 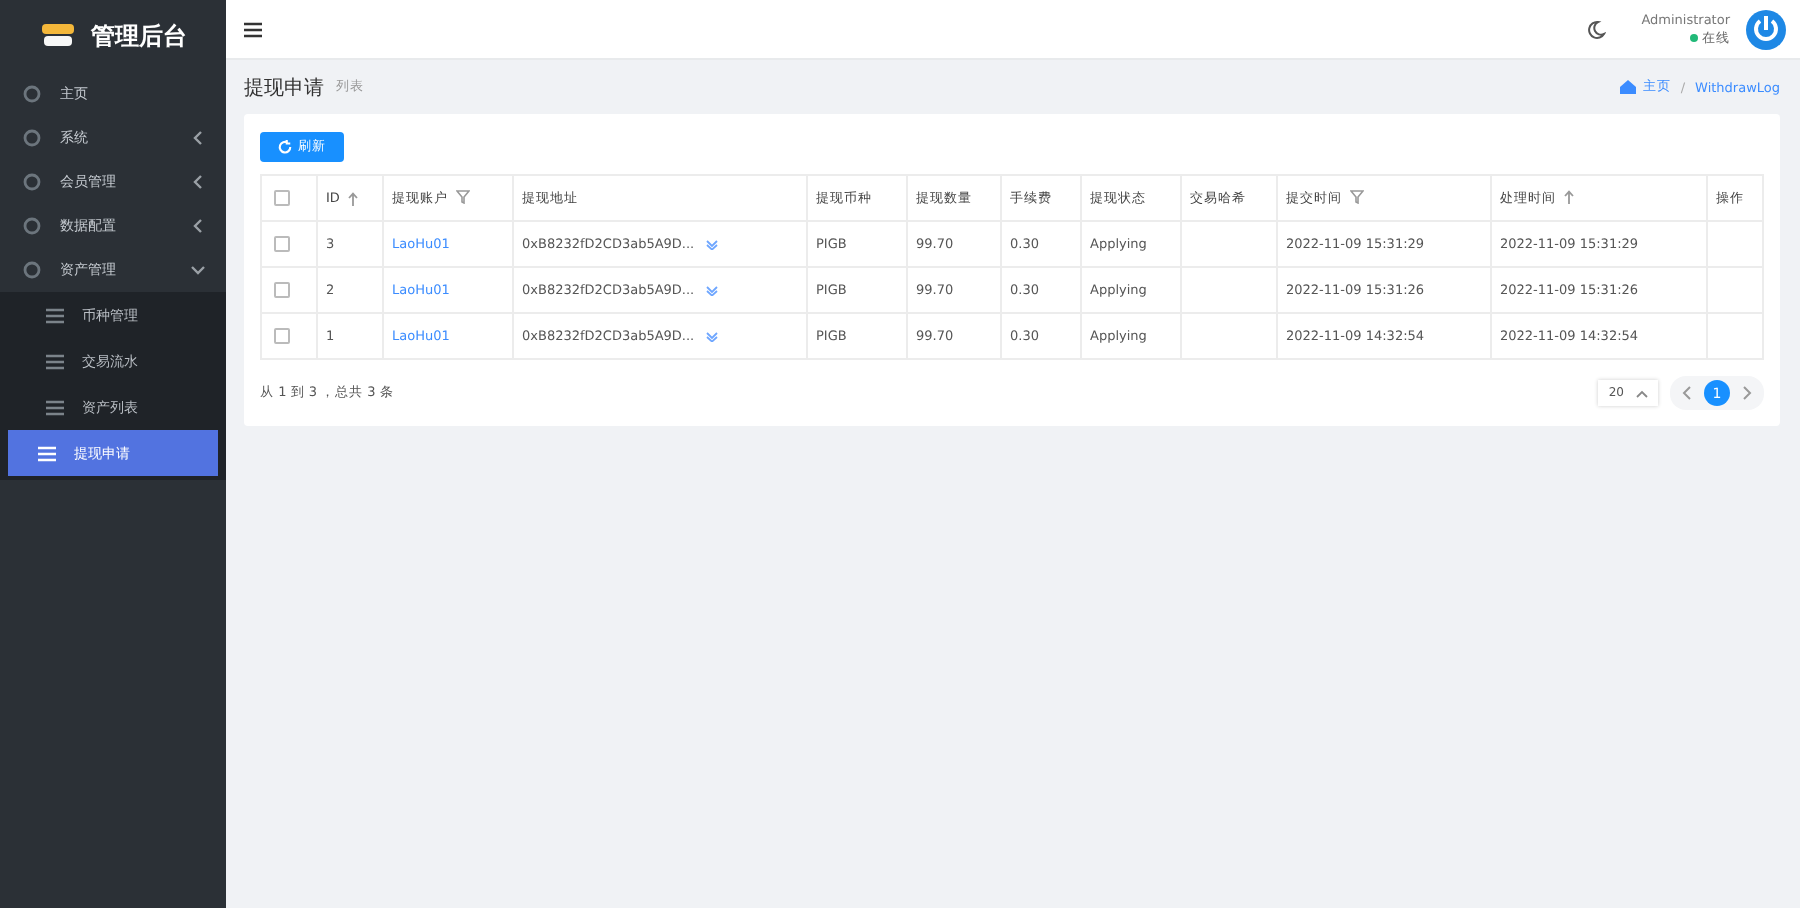 I want to click on next-page-icon, so click(x=1747, y=393).